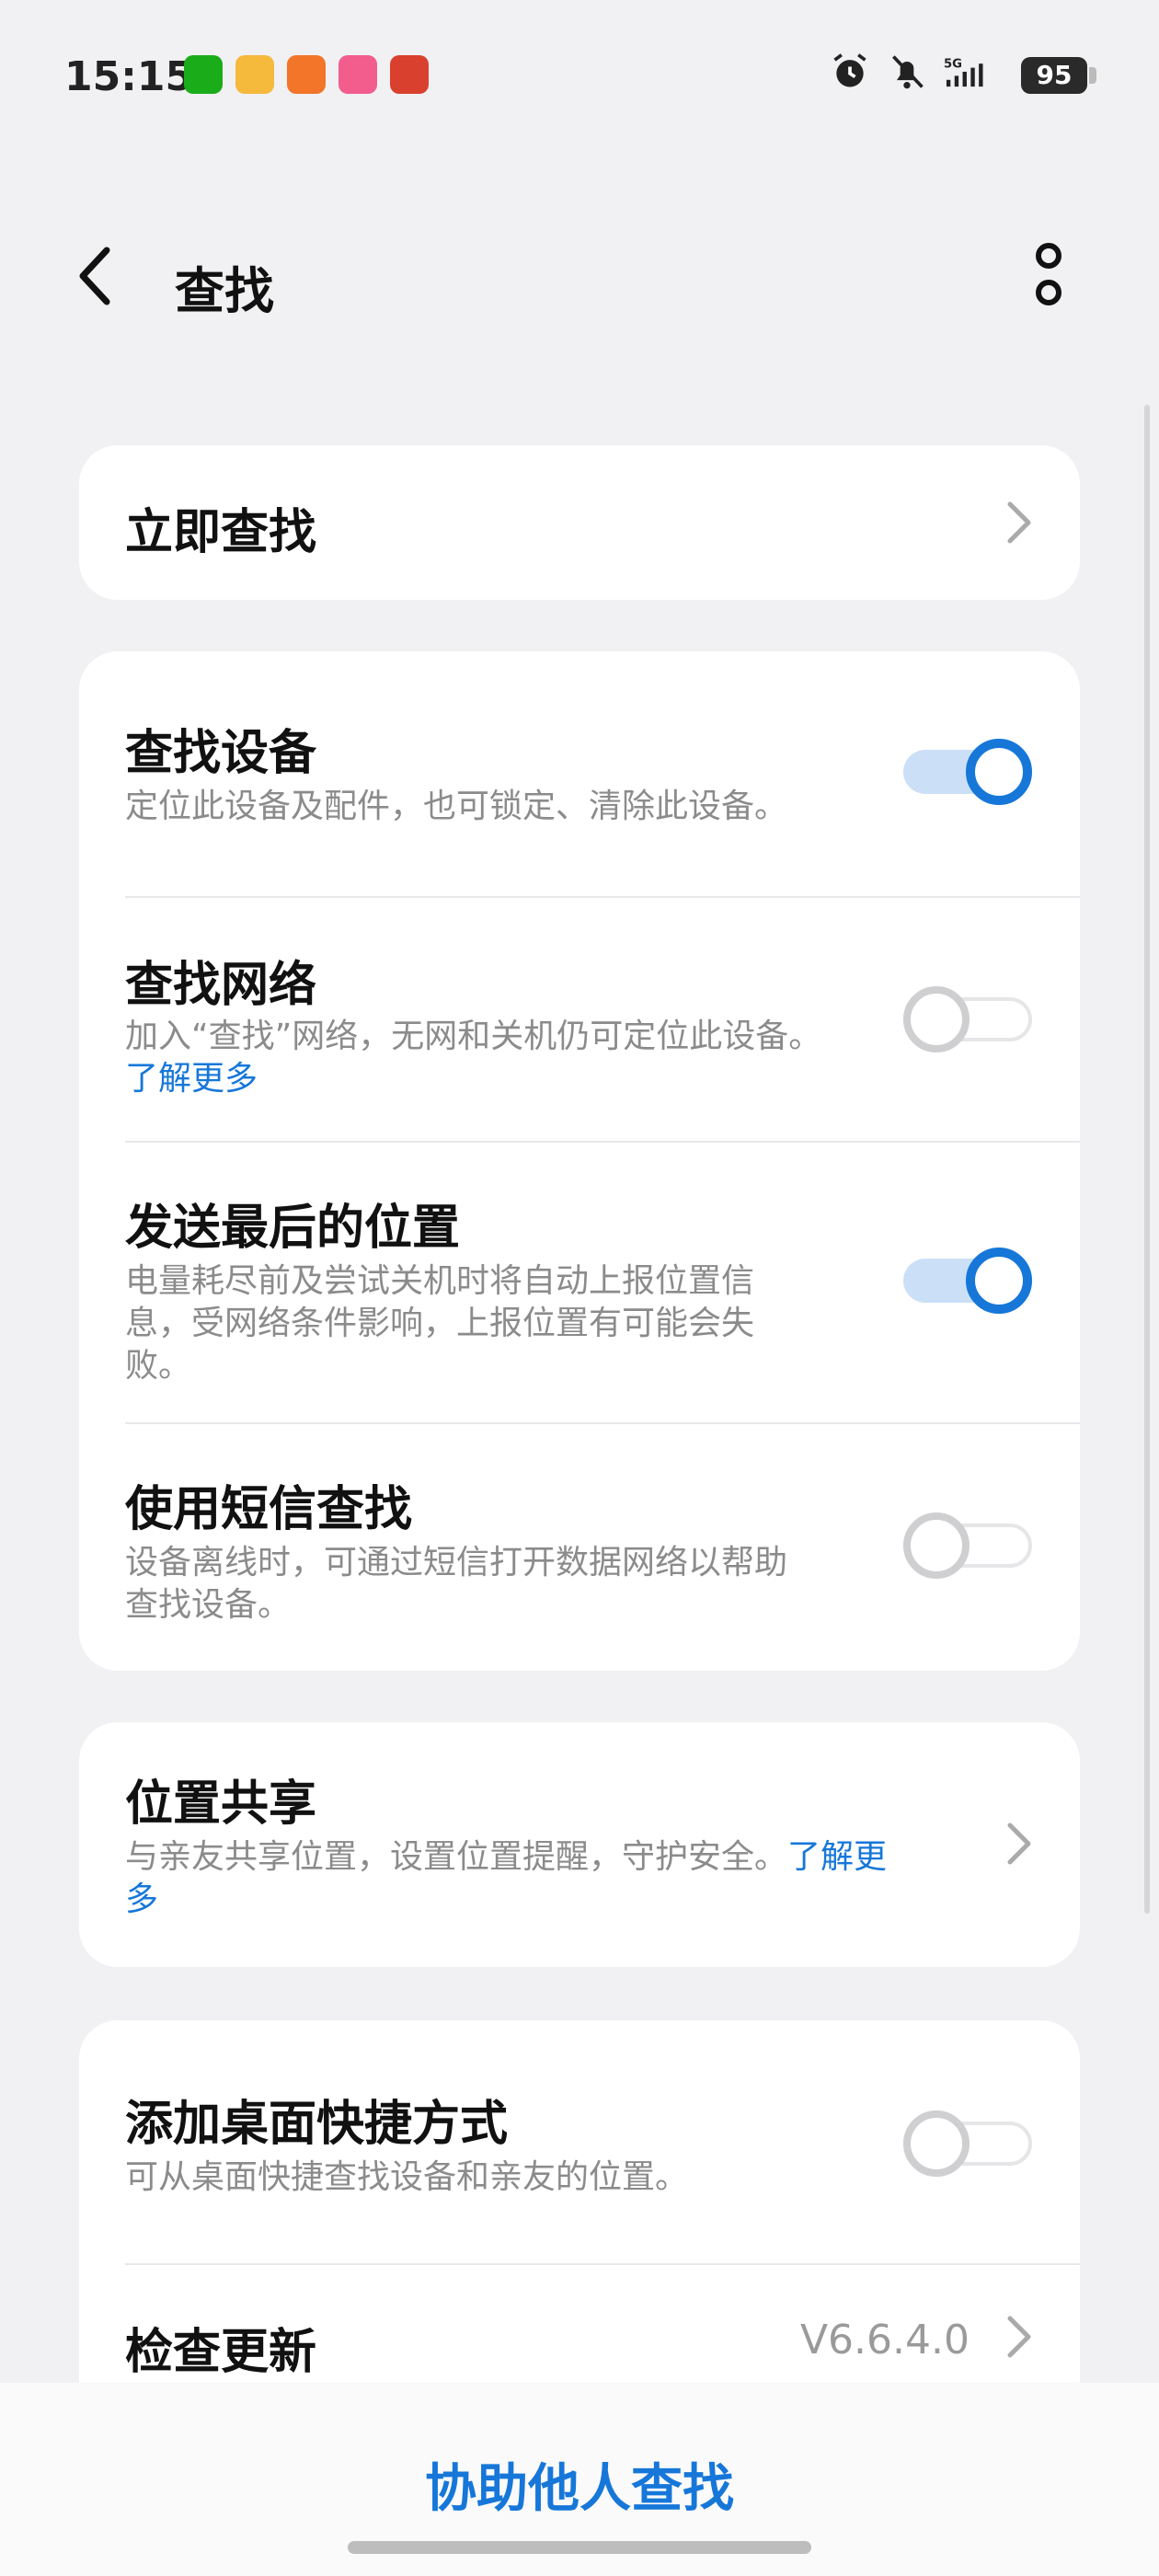 This screenshot has width=1159, height=2576. Describe the element at coordinates (963, 72) in the screenshot. I see `signal-5g-icon: 5G` at that location.